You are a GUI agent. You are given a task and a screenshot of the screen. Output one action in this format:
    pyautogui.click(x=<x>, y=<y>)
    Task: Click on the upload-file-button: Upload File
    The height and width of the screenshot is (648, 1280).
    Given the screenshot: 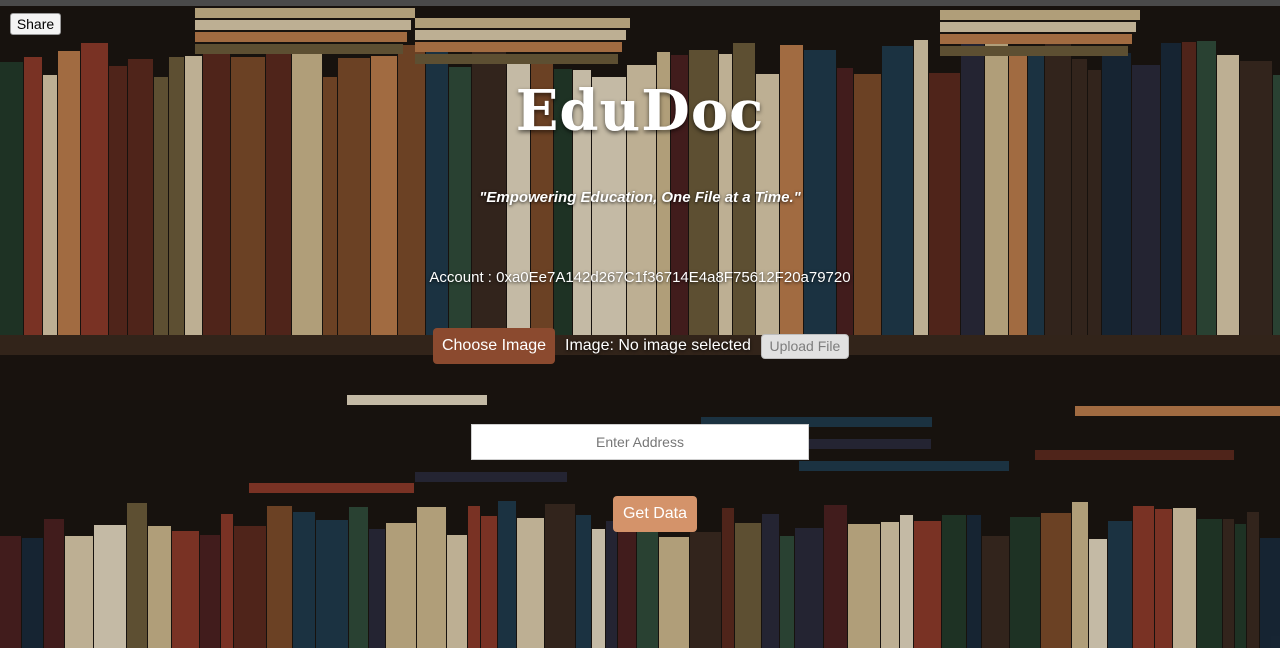 What is the action you would take?
    pyautogui.click(x=804, y=346)
    